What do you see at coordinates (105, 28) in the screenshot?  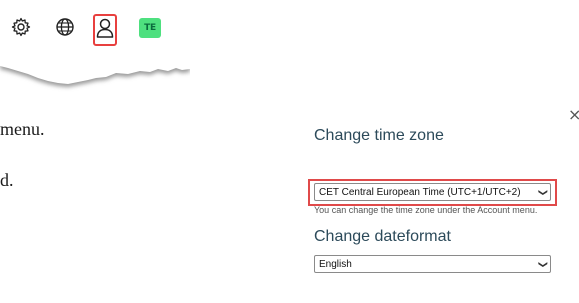 I see `user-icon` at bounding box center [105, 28].